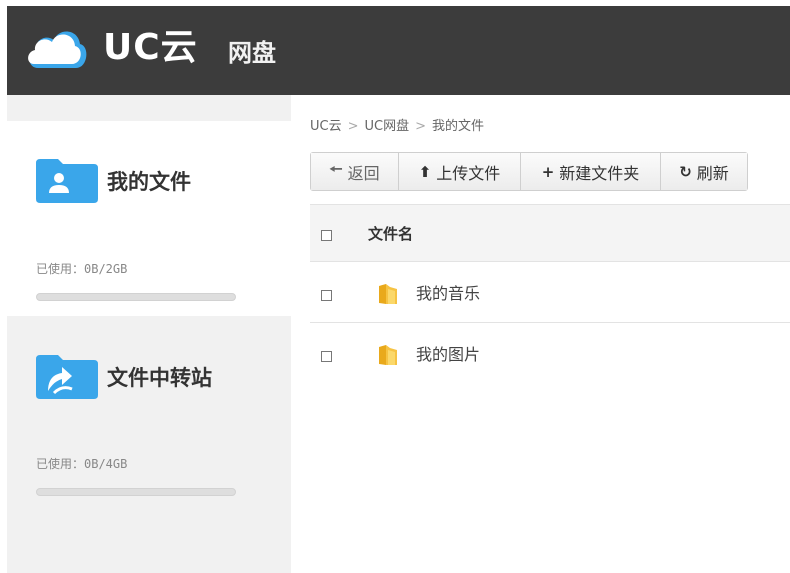 This screenshot has width=790, height=573. What do you see at coordinates (82, 464) in the screenshot?
I see `usage-text: 已使用：0B/4GB` at bounding box center [82, 464].